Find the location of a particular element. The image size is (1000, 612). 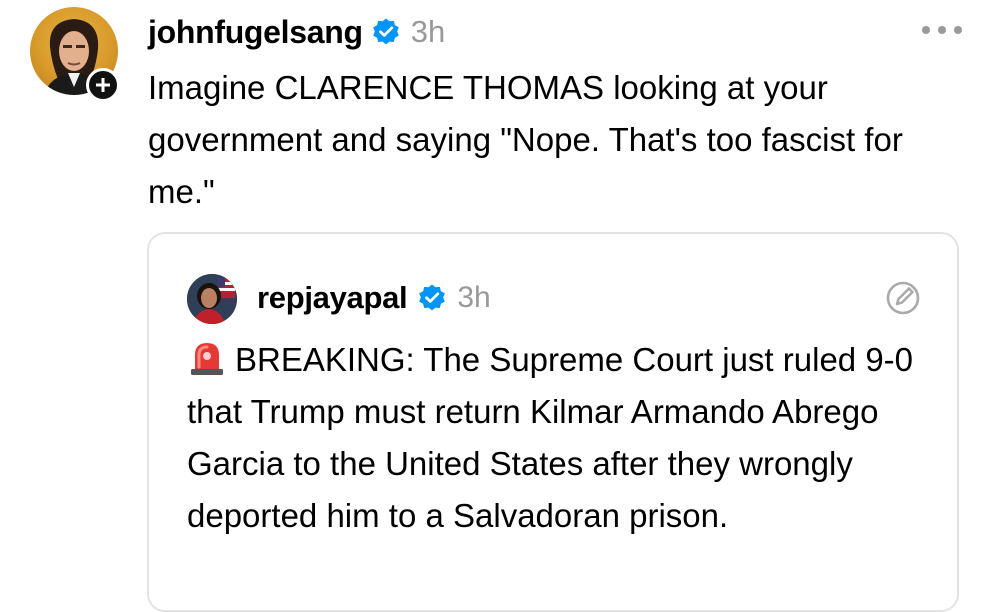

quoted-author-avatar is located at coordinates (212, 299).